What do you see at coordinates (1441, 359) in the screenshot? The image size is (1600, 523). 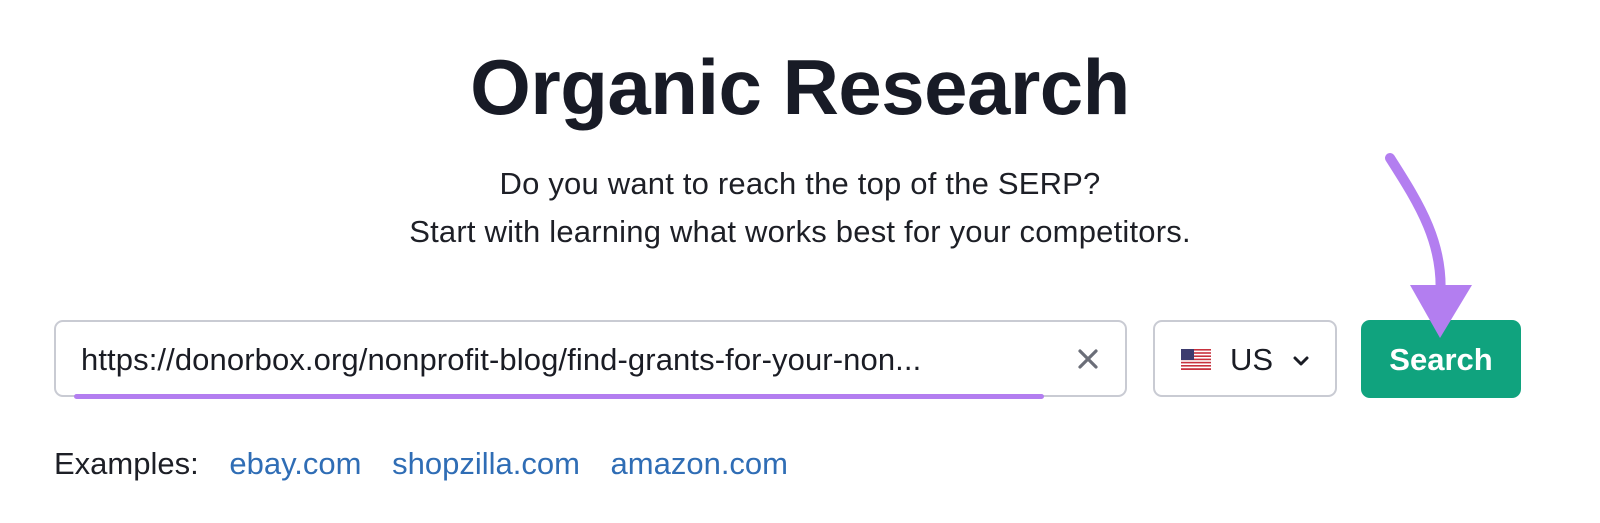 I see `search-button: Search` at bounding box center [1441, 359].